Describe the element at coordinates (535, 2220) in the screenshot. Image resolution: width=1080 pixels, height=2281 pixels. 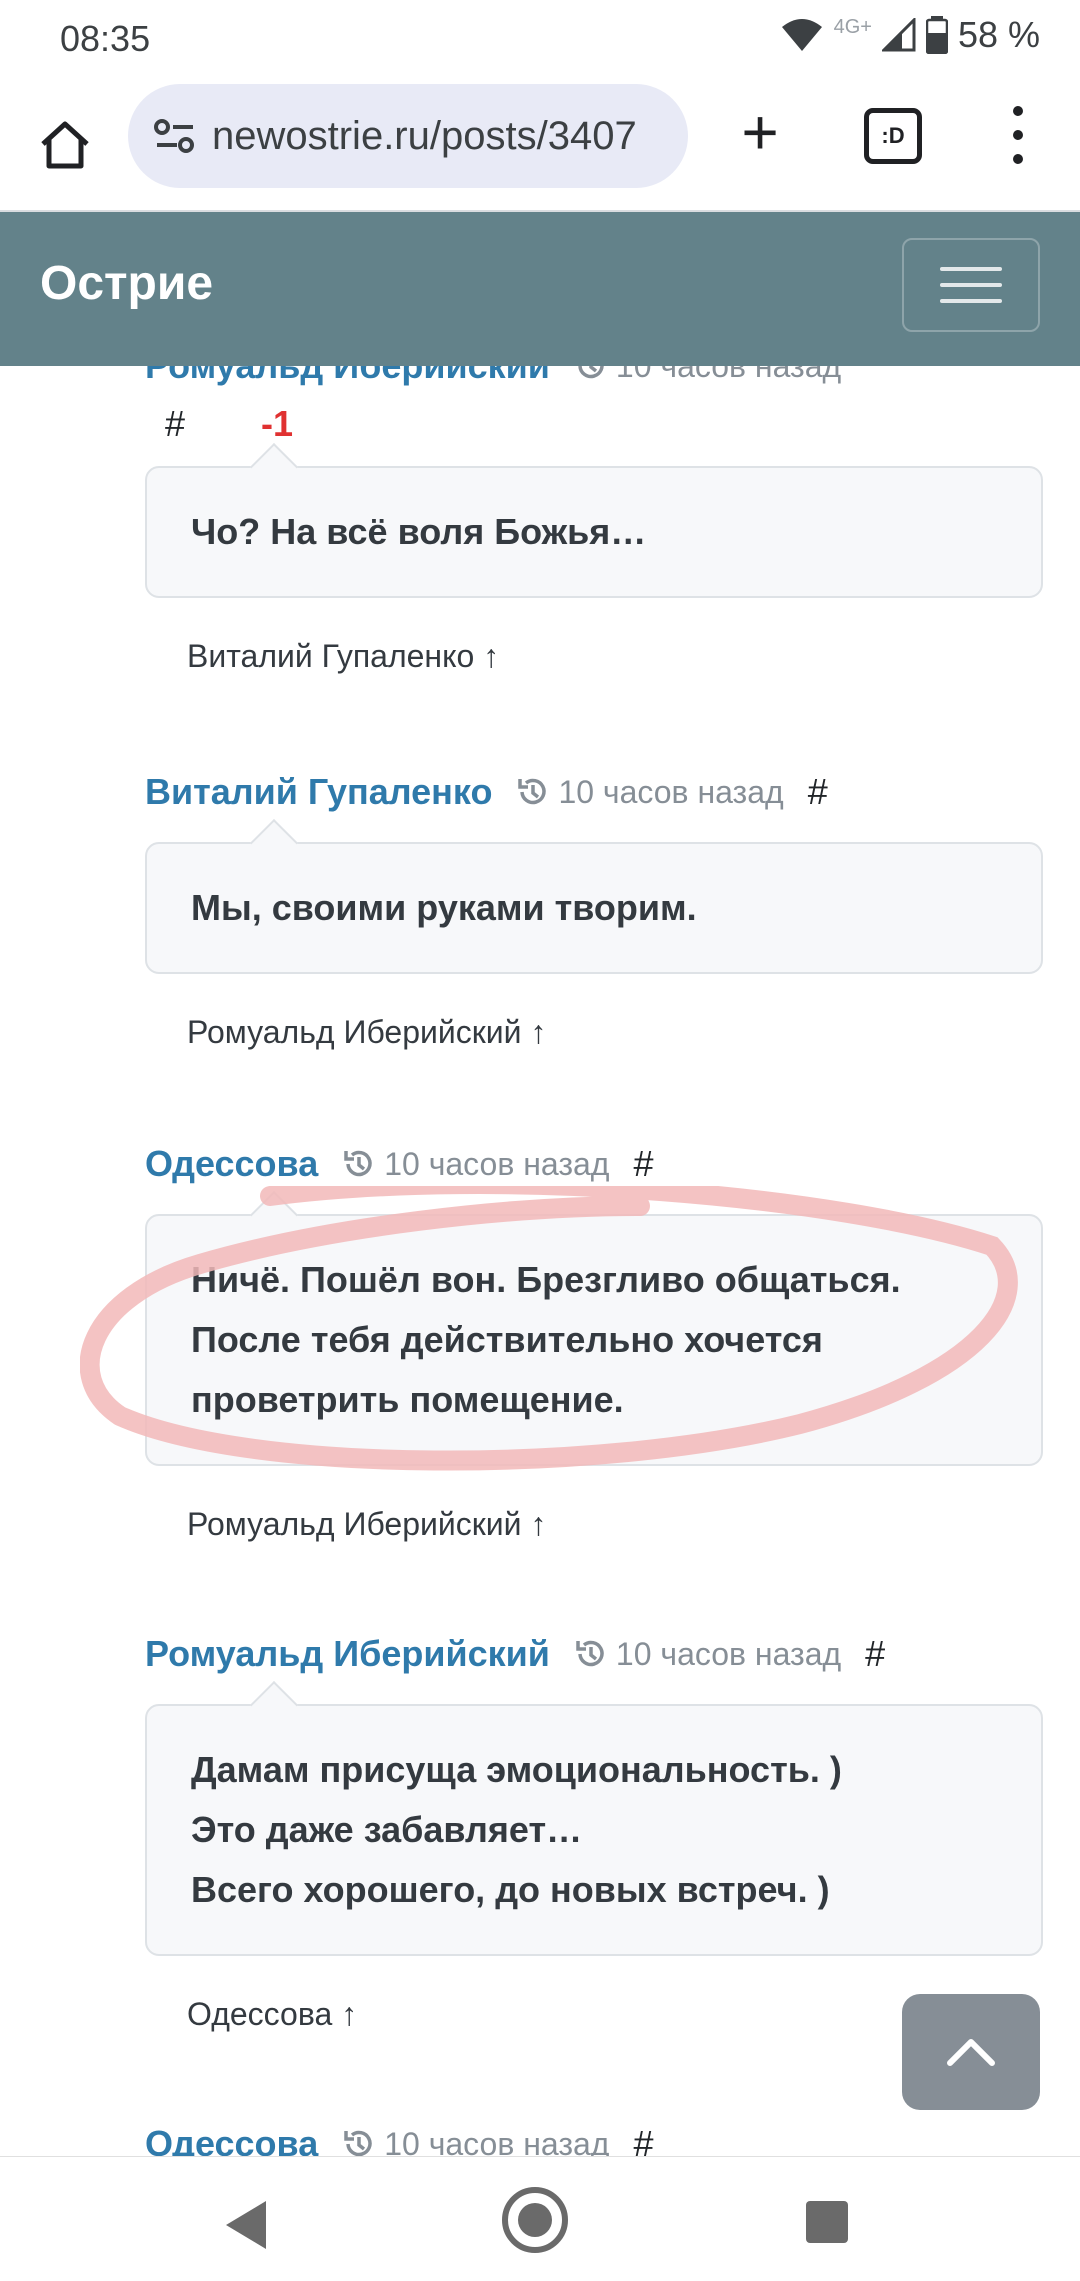
I see `nav-home-icon` at that location.